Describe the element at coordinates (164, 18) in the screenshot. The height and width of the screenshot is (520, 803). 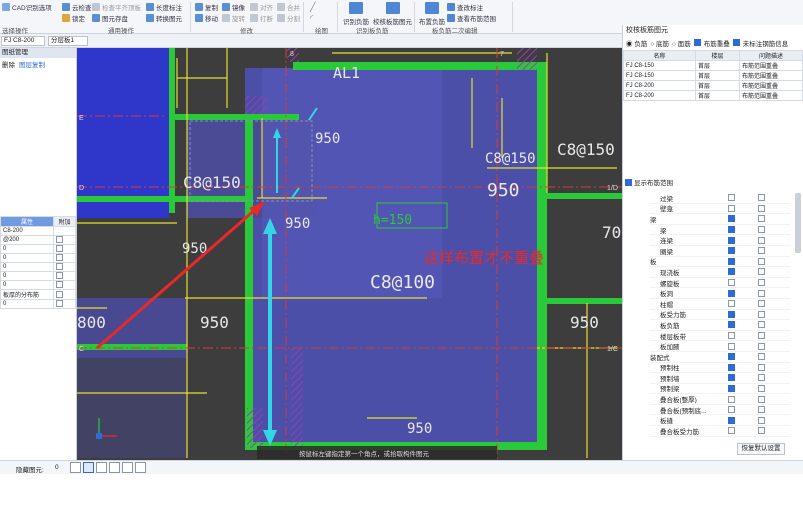
I see `convert-button: 转换图元` at that location.